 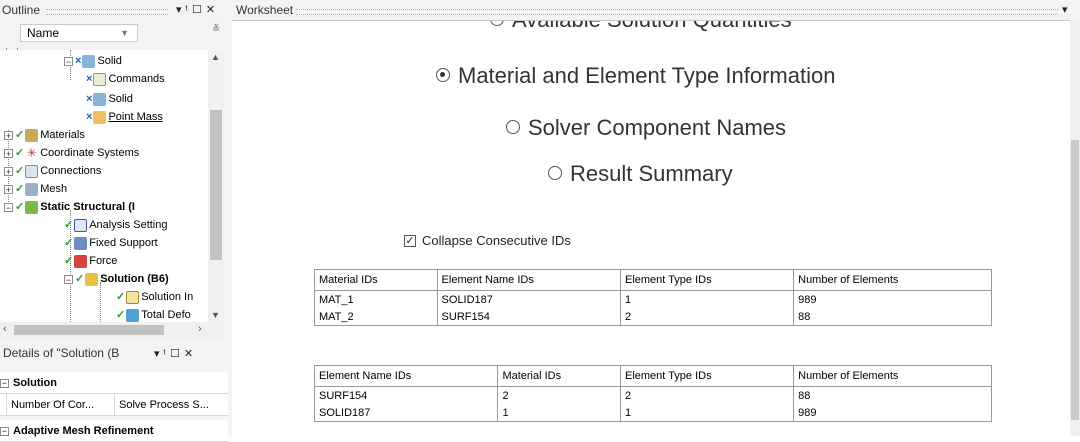 I want to click on tree-node-label: Coordinate Systems, so click(x=90, y=153).